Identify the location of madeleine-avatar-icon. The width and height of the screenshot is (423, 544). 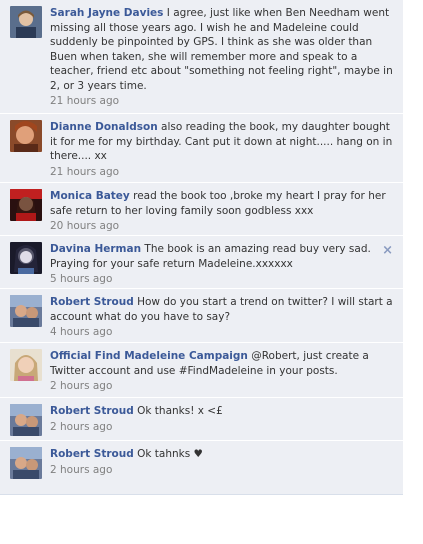
(26, 365).